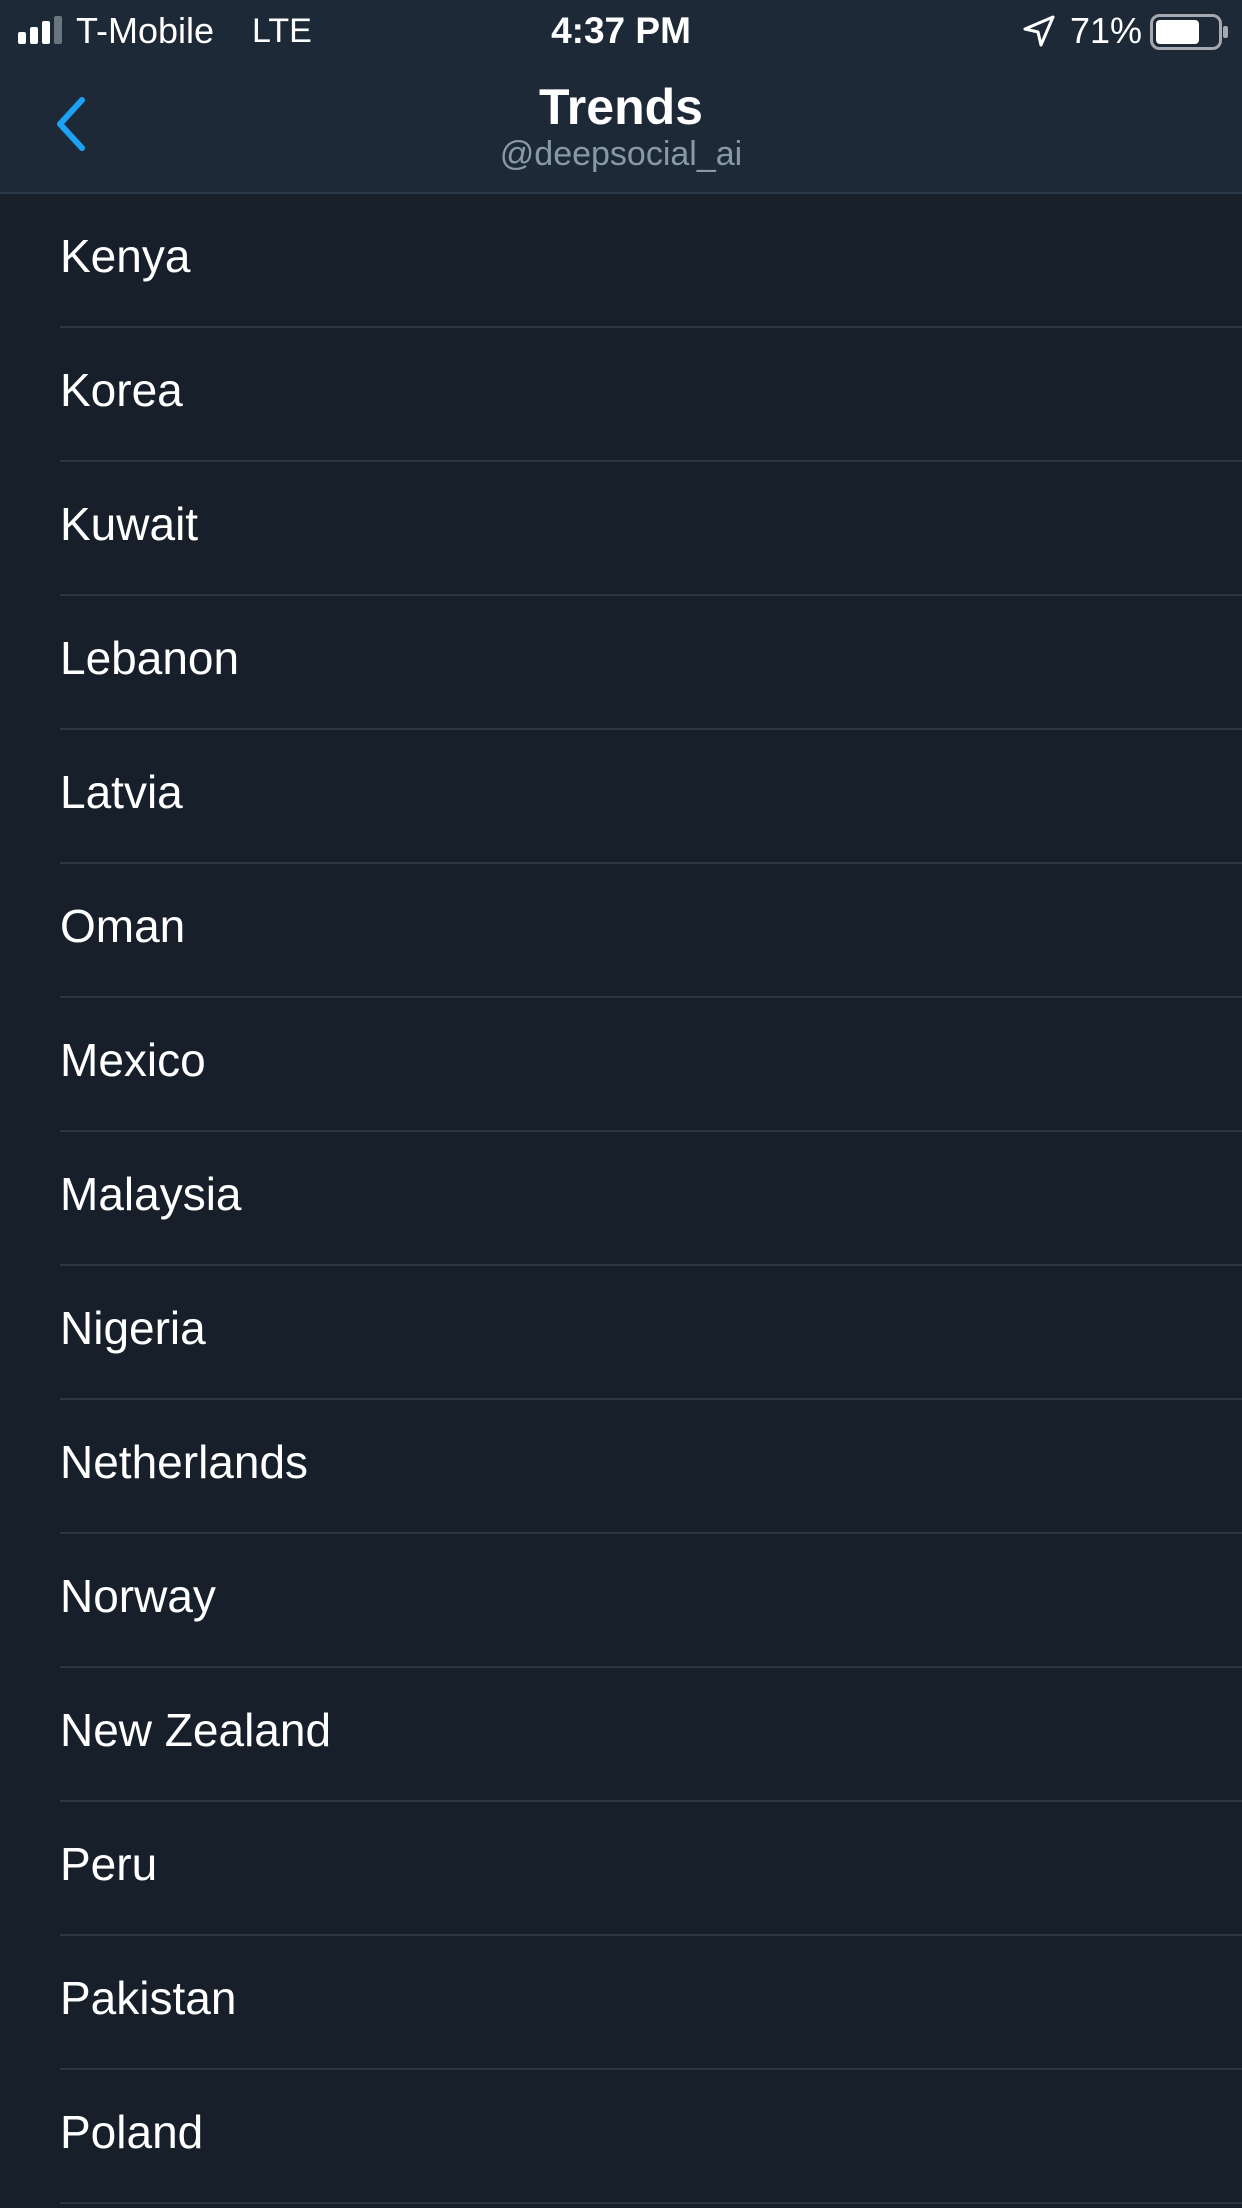 The width and height of the screenshot is (1242, 2208). What do you see at coordinates (129, 524) in the screenshot?
I see `list-item-label: Kuwait` at bounding box center [129, 524].